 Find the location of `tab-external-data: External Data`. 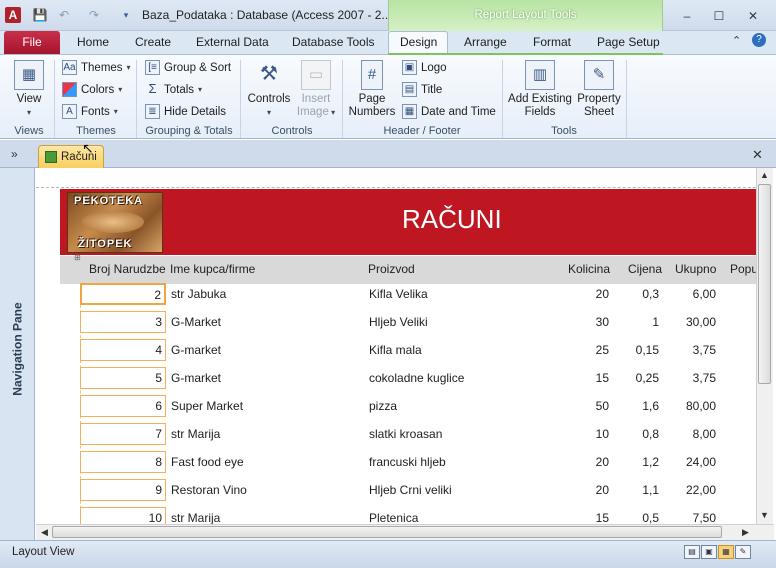

tab-external-data: External Data is located at coordinates (232, 42).